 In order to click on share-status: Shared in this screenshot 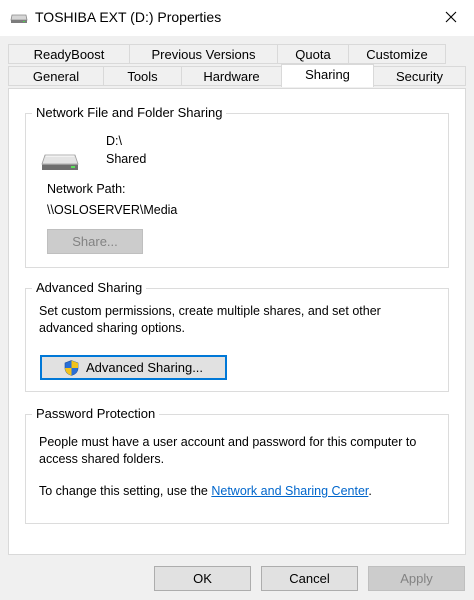, I will do `click(126, 159)`.